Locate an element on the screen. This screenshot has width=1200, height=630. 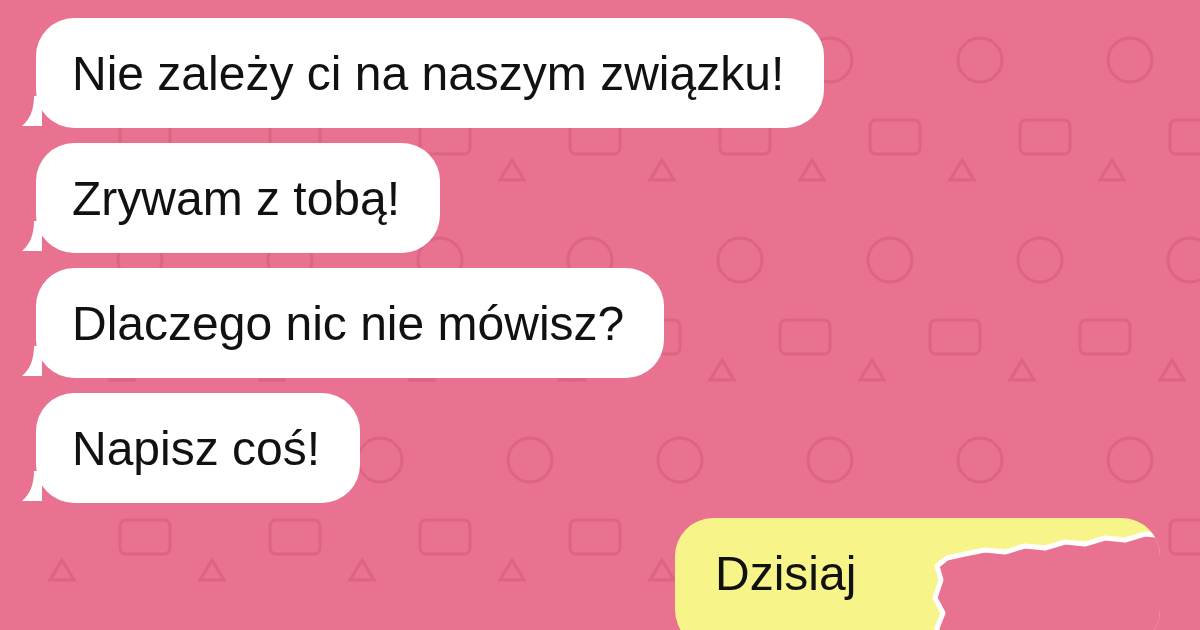
message-text: Dzisiaj is located at coordinates (786, 573).